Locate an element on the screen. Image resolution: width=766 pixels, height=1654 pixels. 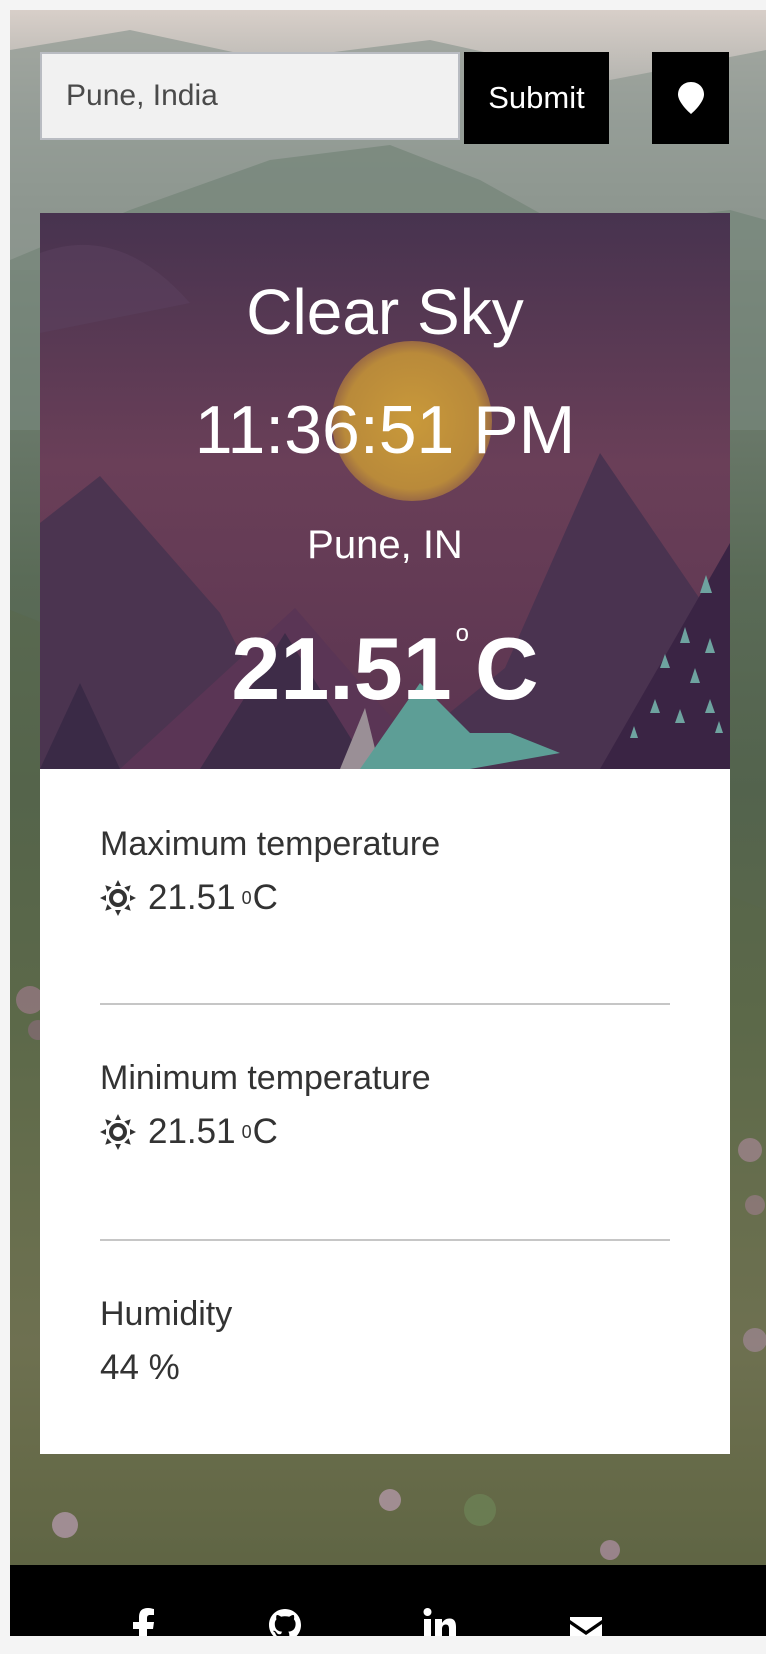
humidity-row: Humidity 44 % is located at coordinates (385, 1359).